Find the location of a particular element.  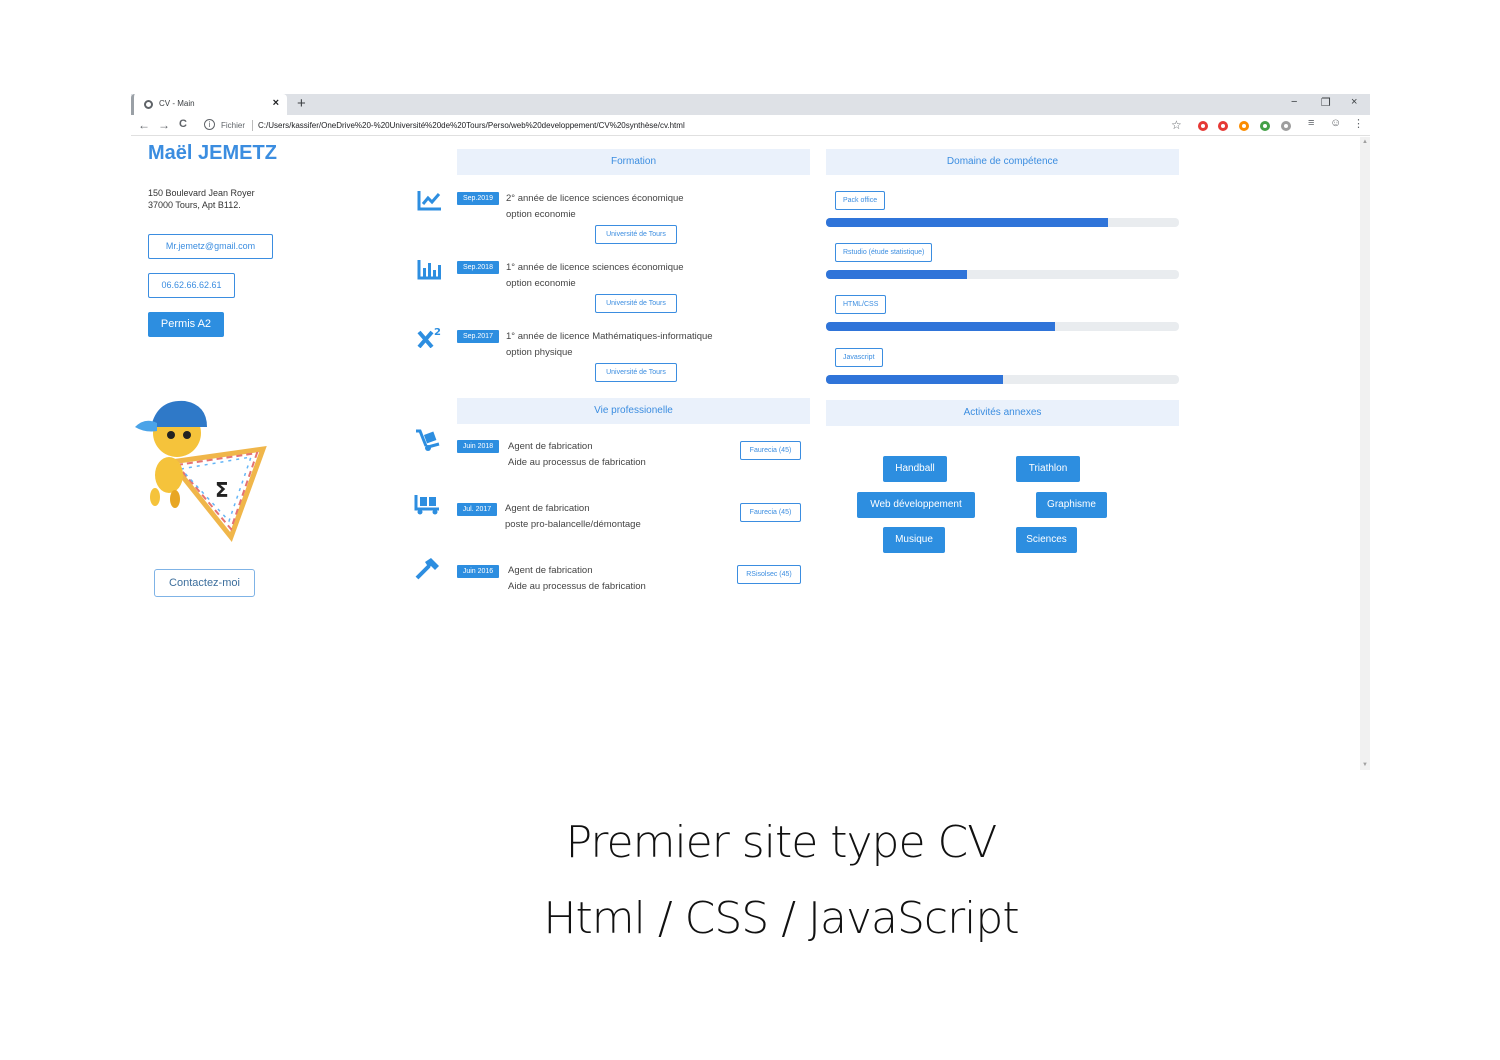

back-icon: ← is located at coordinates (144, 125).